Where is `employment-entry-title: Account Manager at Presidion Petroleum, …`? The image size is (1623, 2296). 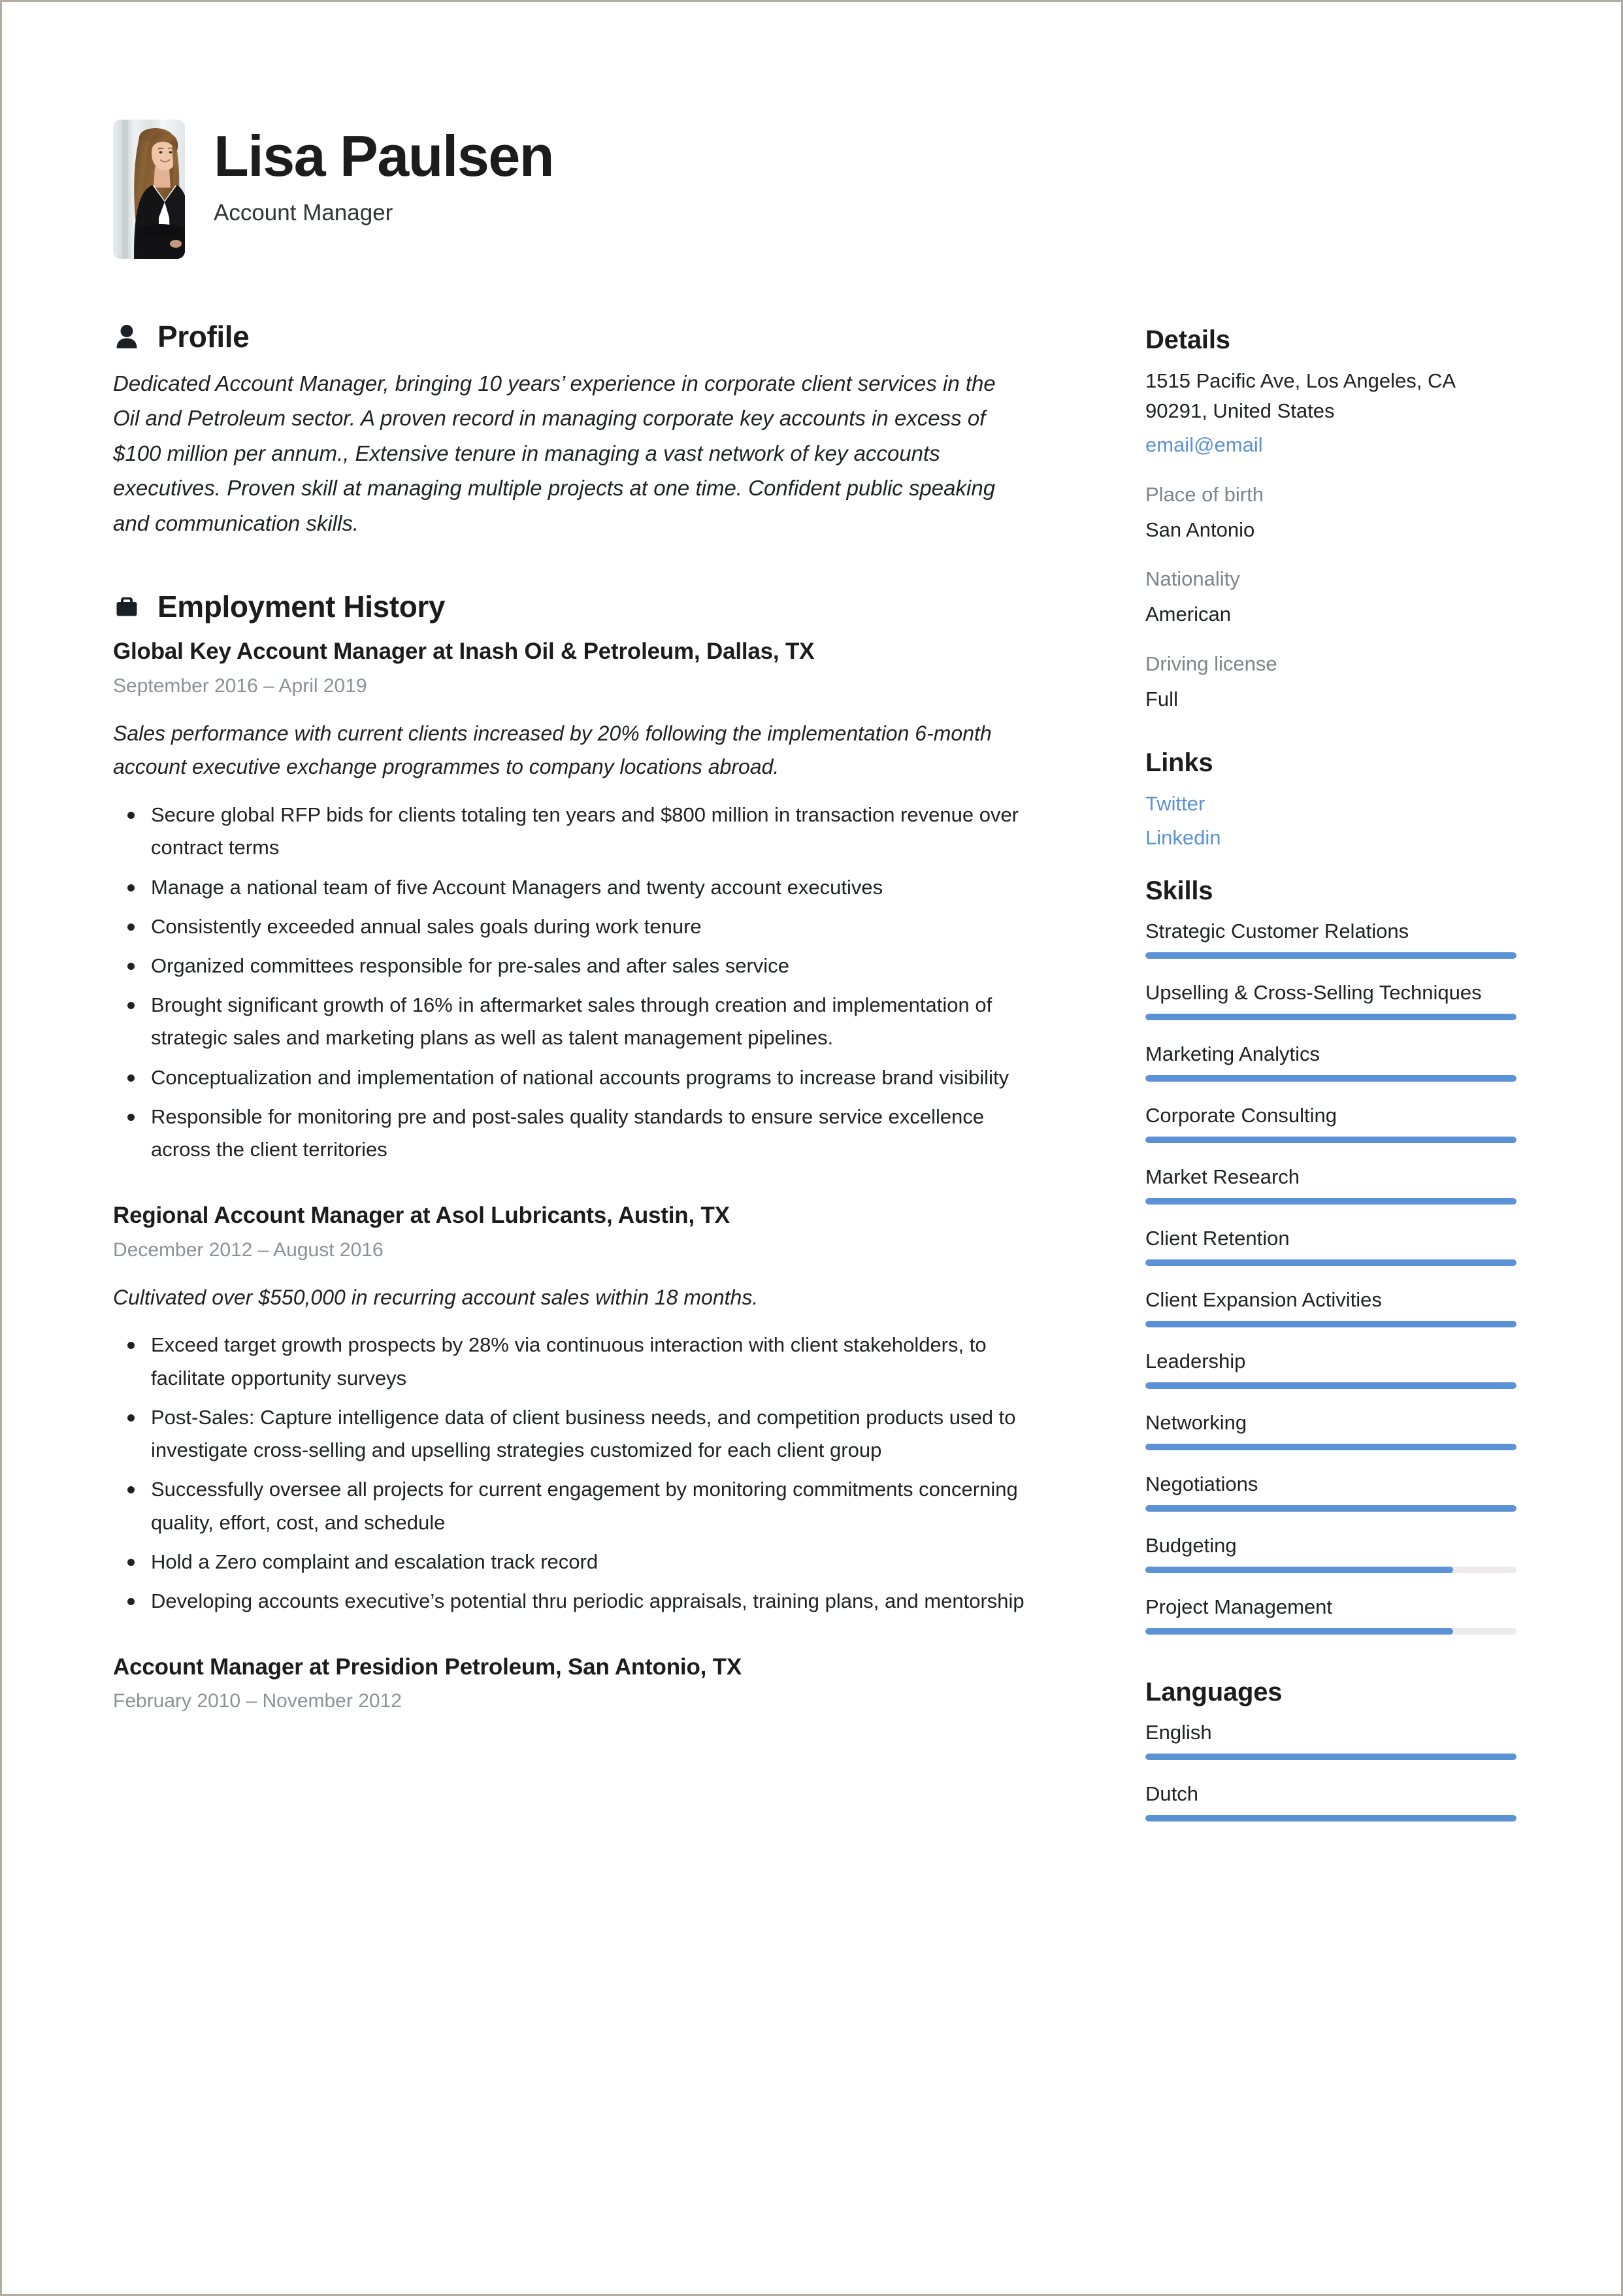
employment-entry-title: Account Manager at Presidion Petroleum, … is located at coordinates (428, 1667).